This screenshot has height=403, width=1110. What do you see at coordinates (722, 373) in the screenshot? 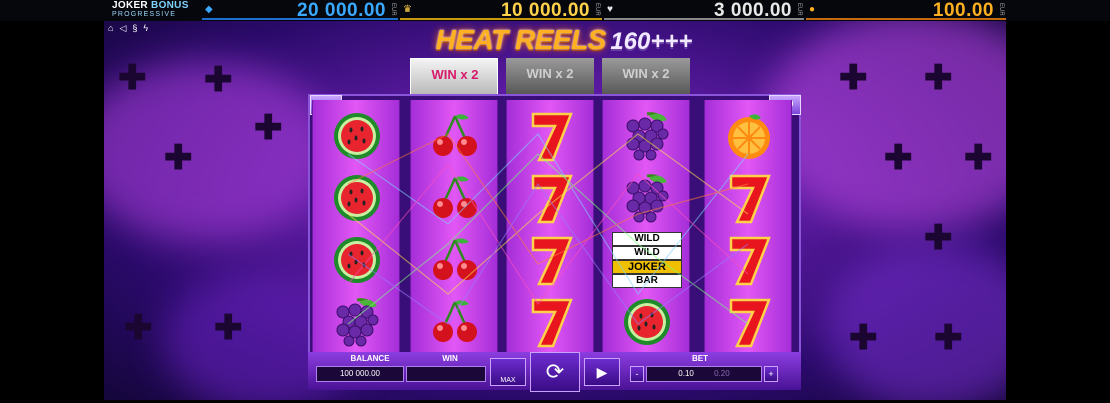
I see `bet-next-value: 0.20` at bounding box center [722, 373].